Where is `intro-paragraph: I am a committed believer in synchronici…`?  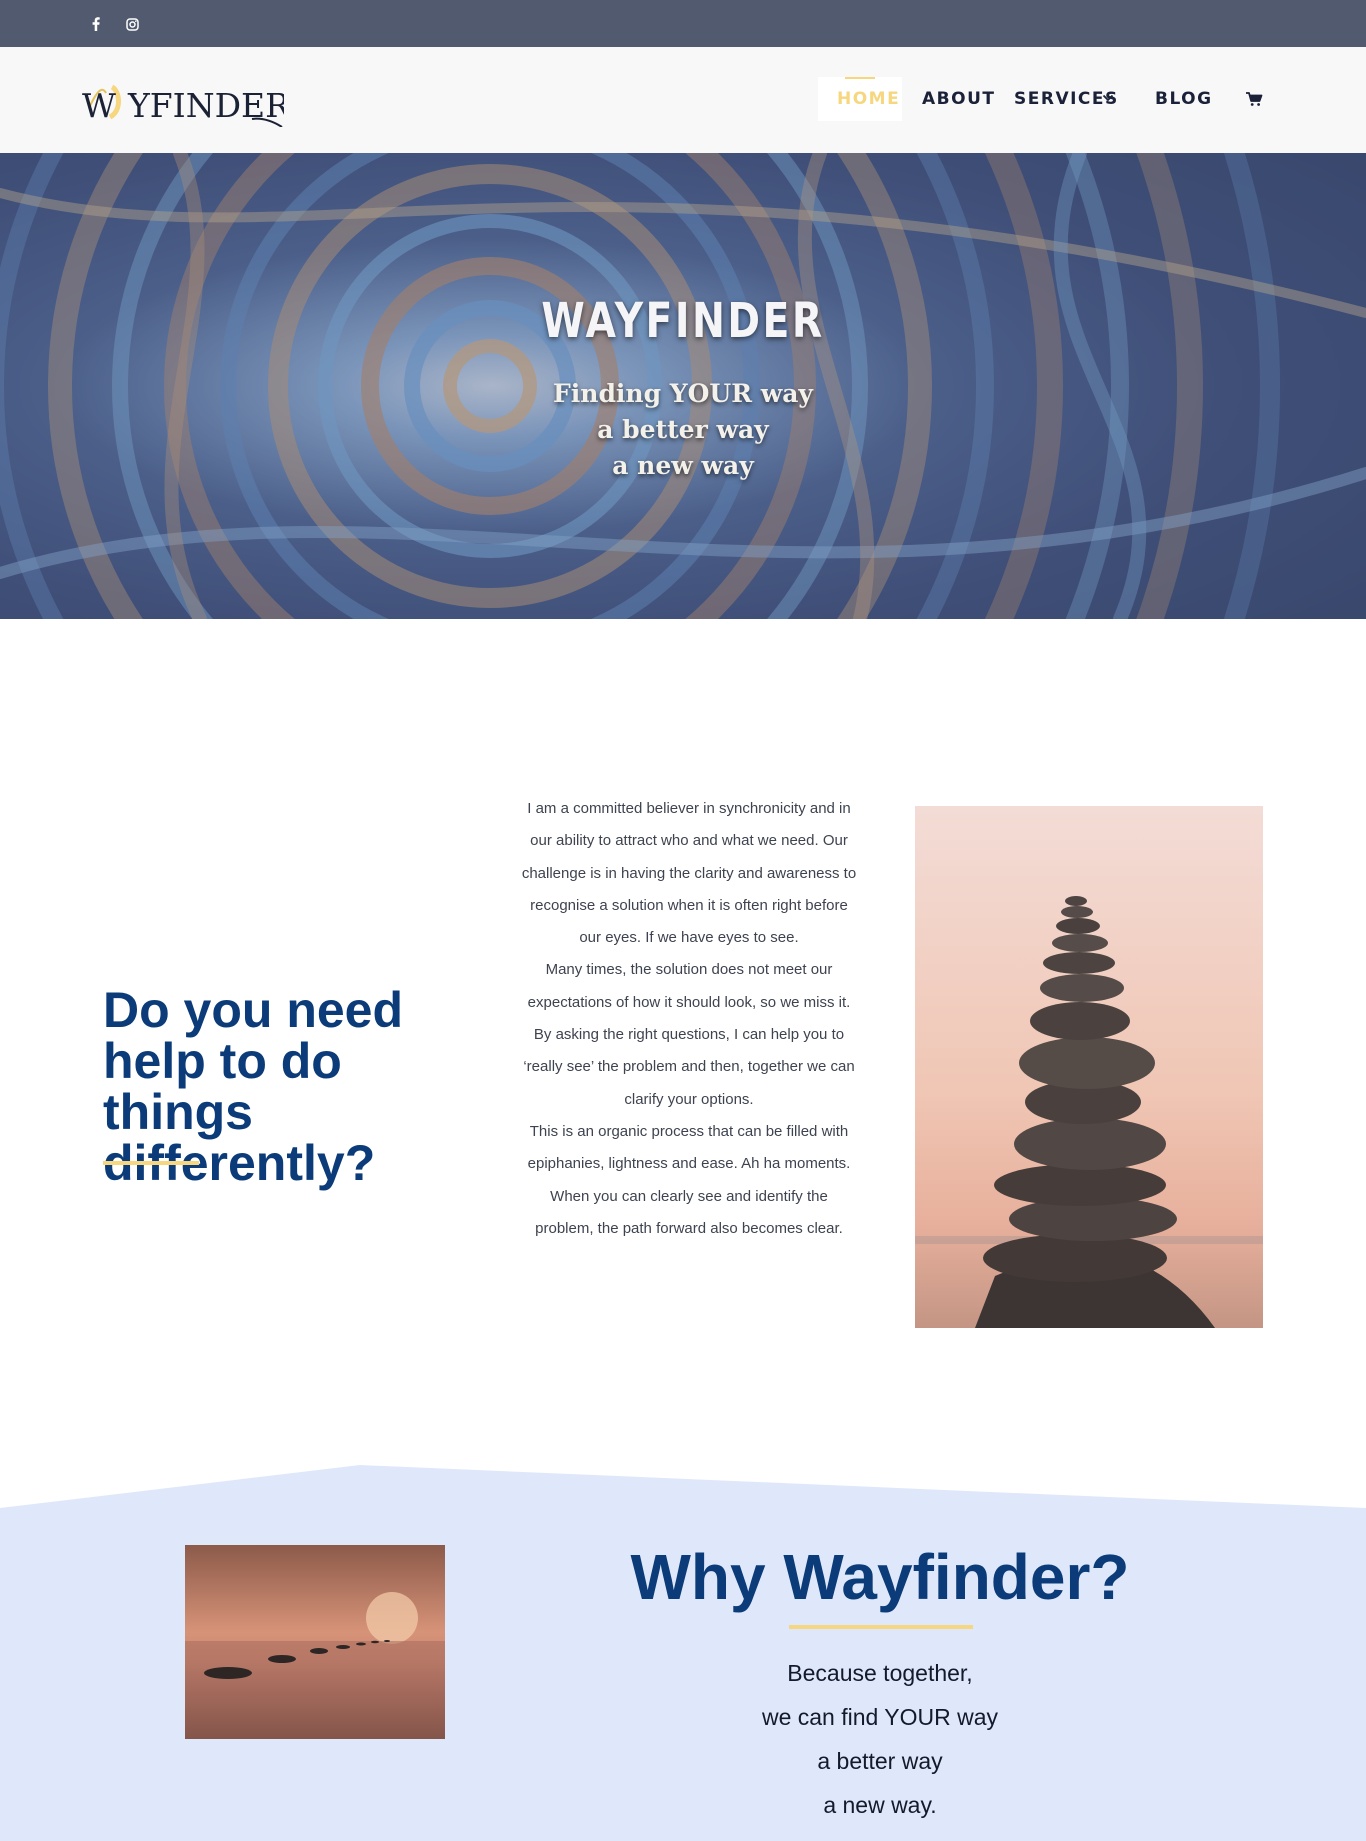
intro-paragraph: I am a committed believer in synchronici… is located at coordinates (689, 873).